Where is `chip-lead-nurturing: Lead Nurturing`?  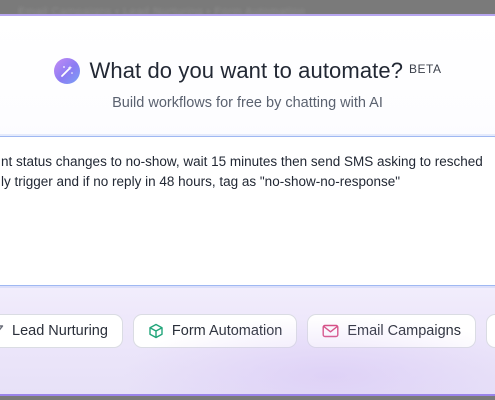 chip-lead-nurturing: Lead Nurturing is located at coordinates (61, 331).